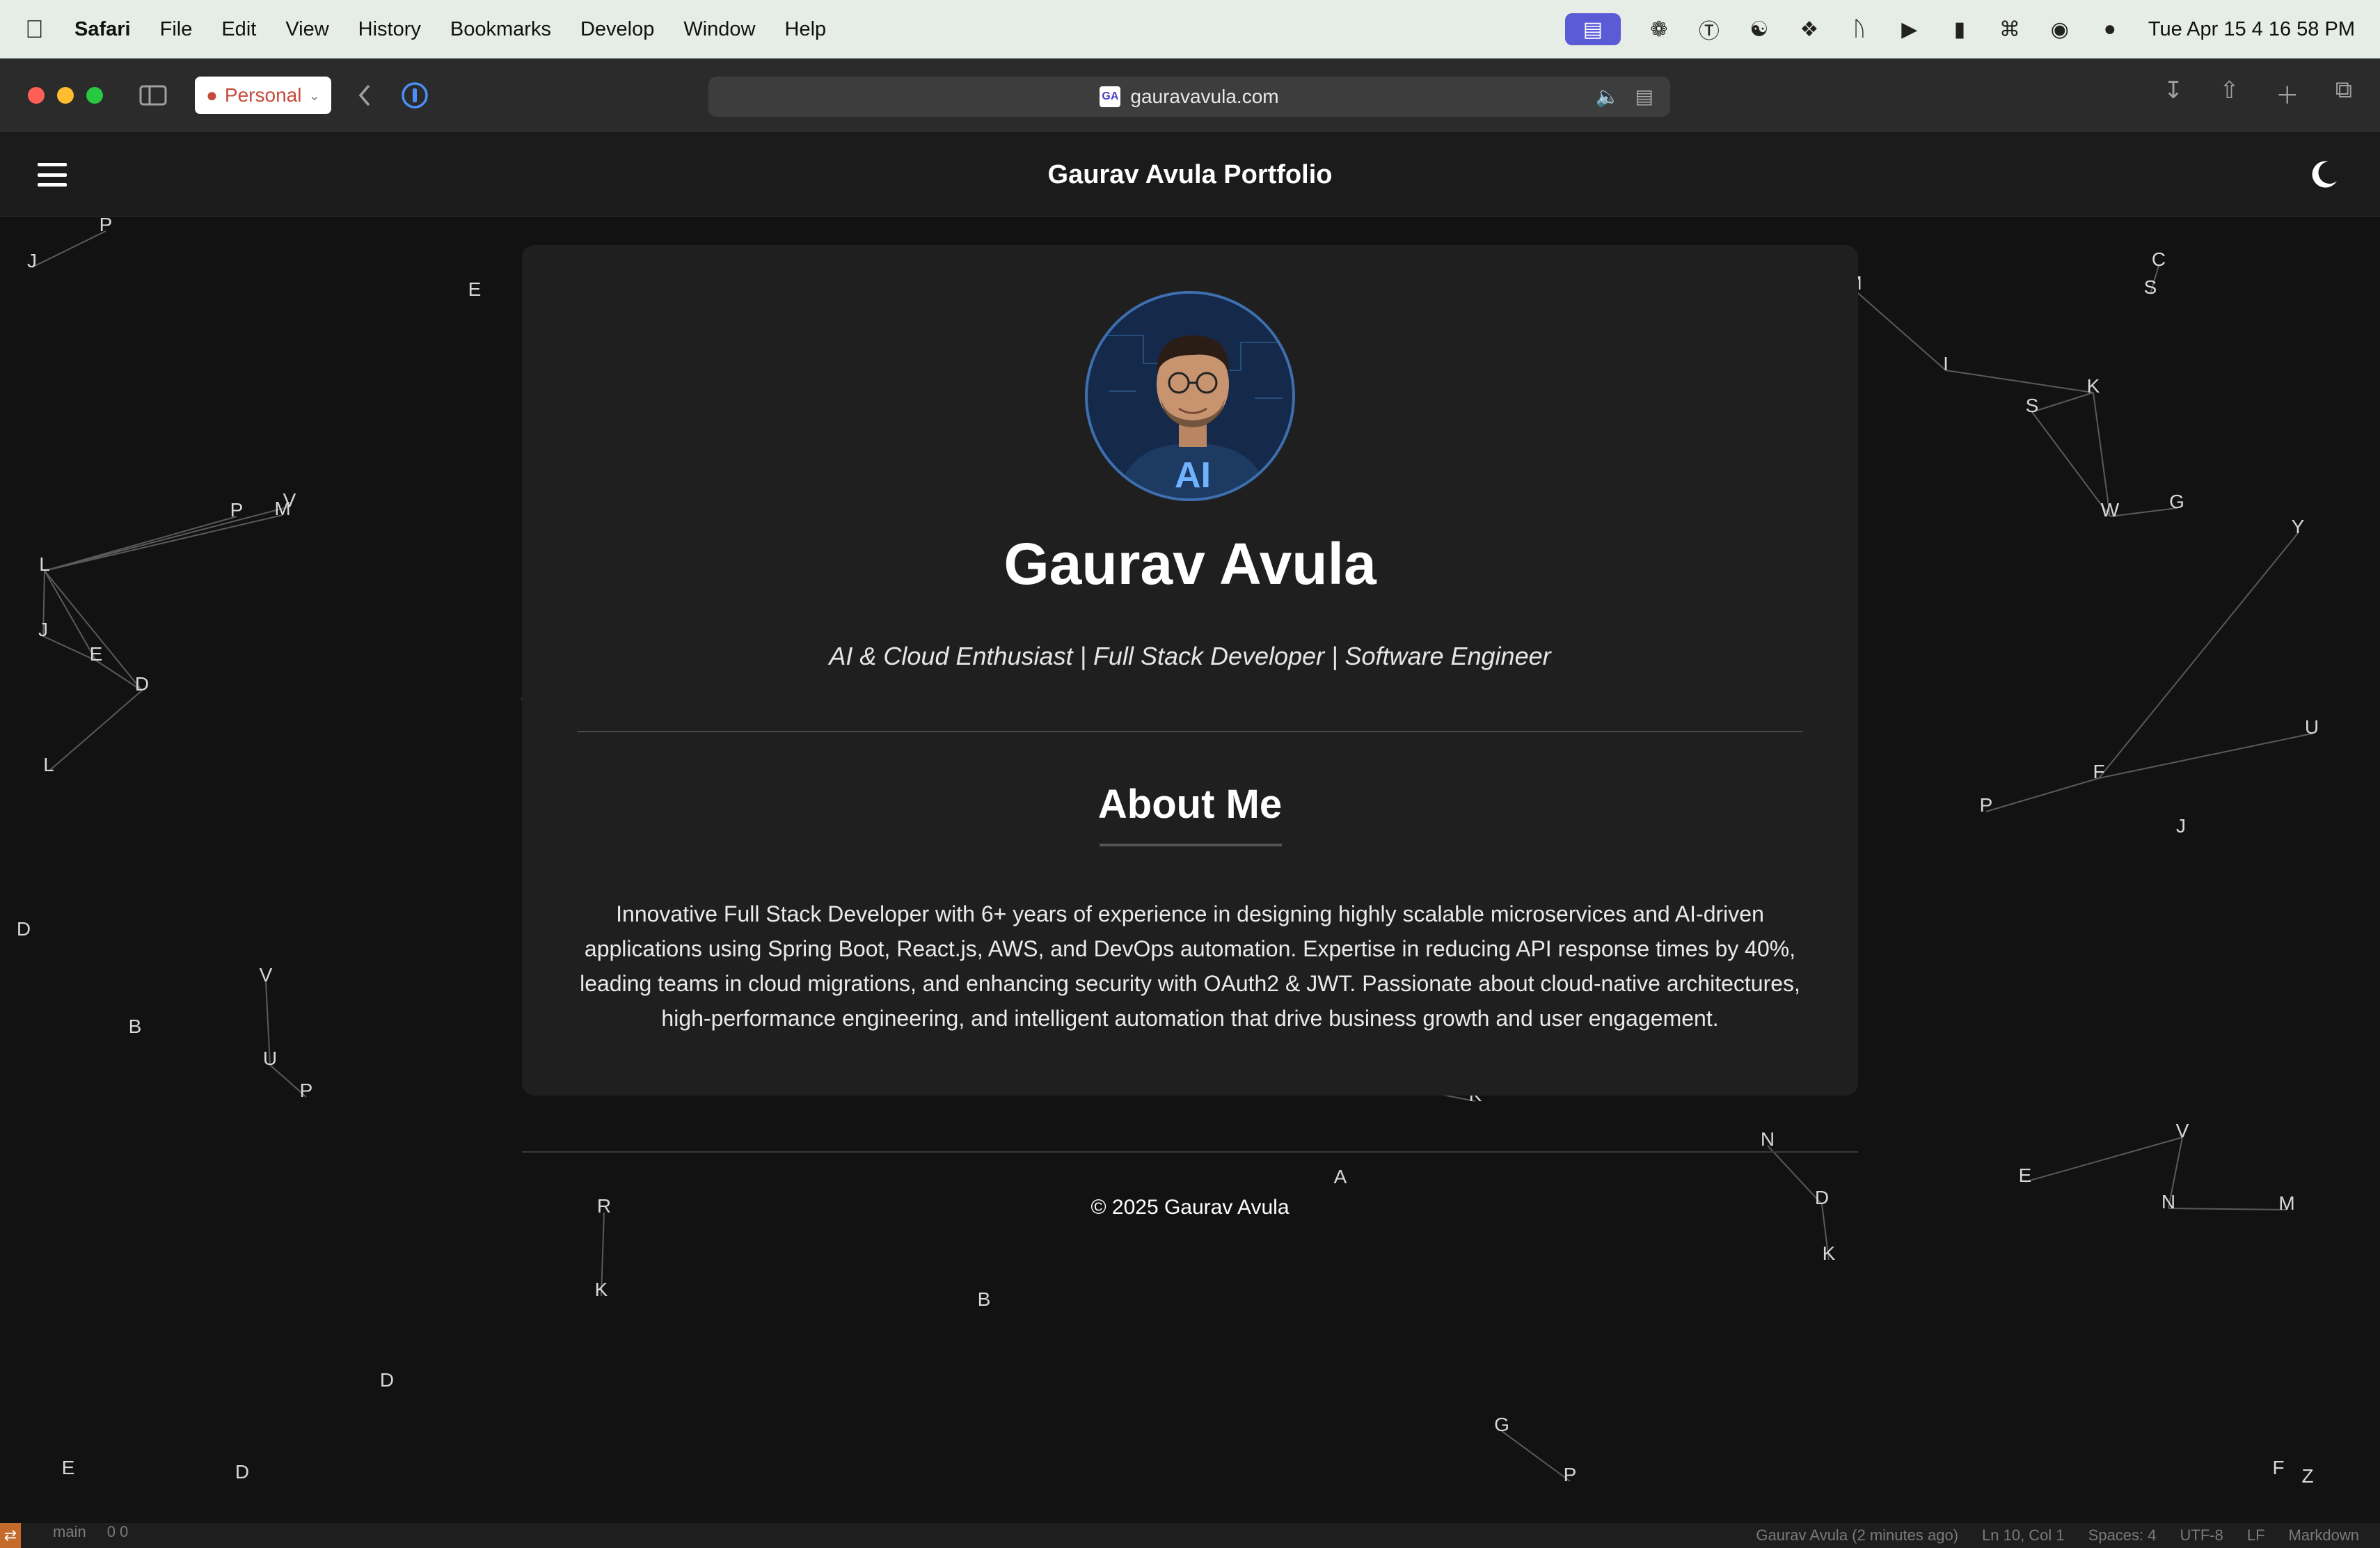 The height and width of the screenshot is (1548, 2380). What do you see at coordinates (237, 510) in the screenshot?
I see `background-letter-5: P` at bounding box center [237, 510].